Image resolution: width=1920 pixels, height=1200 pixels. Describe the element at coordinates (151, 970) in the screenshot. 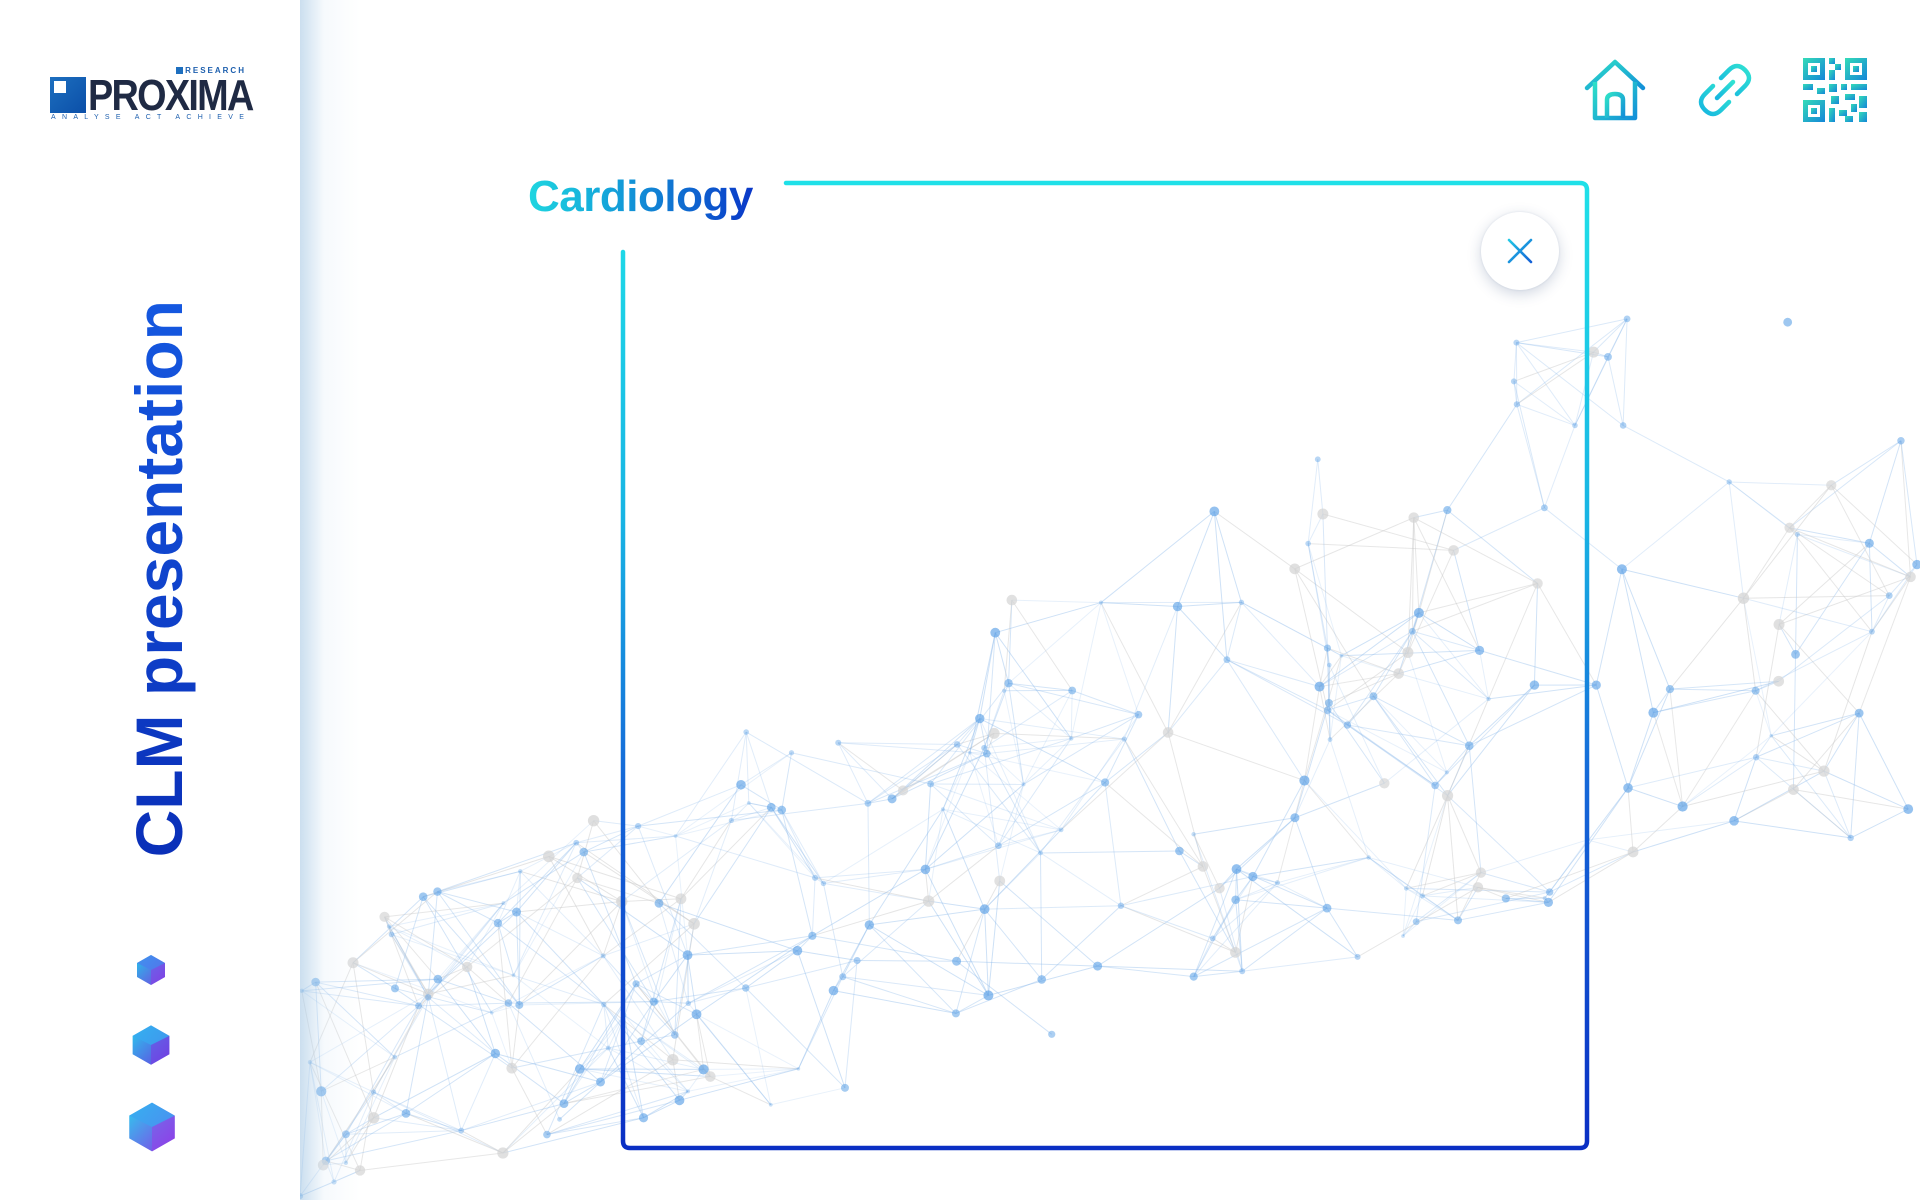

I see `cube-small-icon` at that location.